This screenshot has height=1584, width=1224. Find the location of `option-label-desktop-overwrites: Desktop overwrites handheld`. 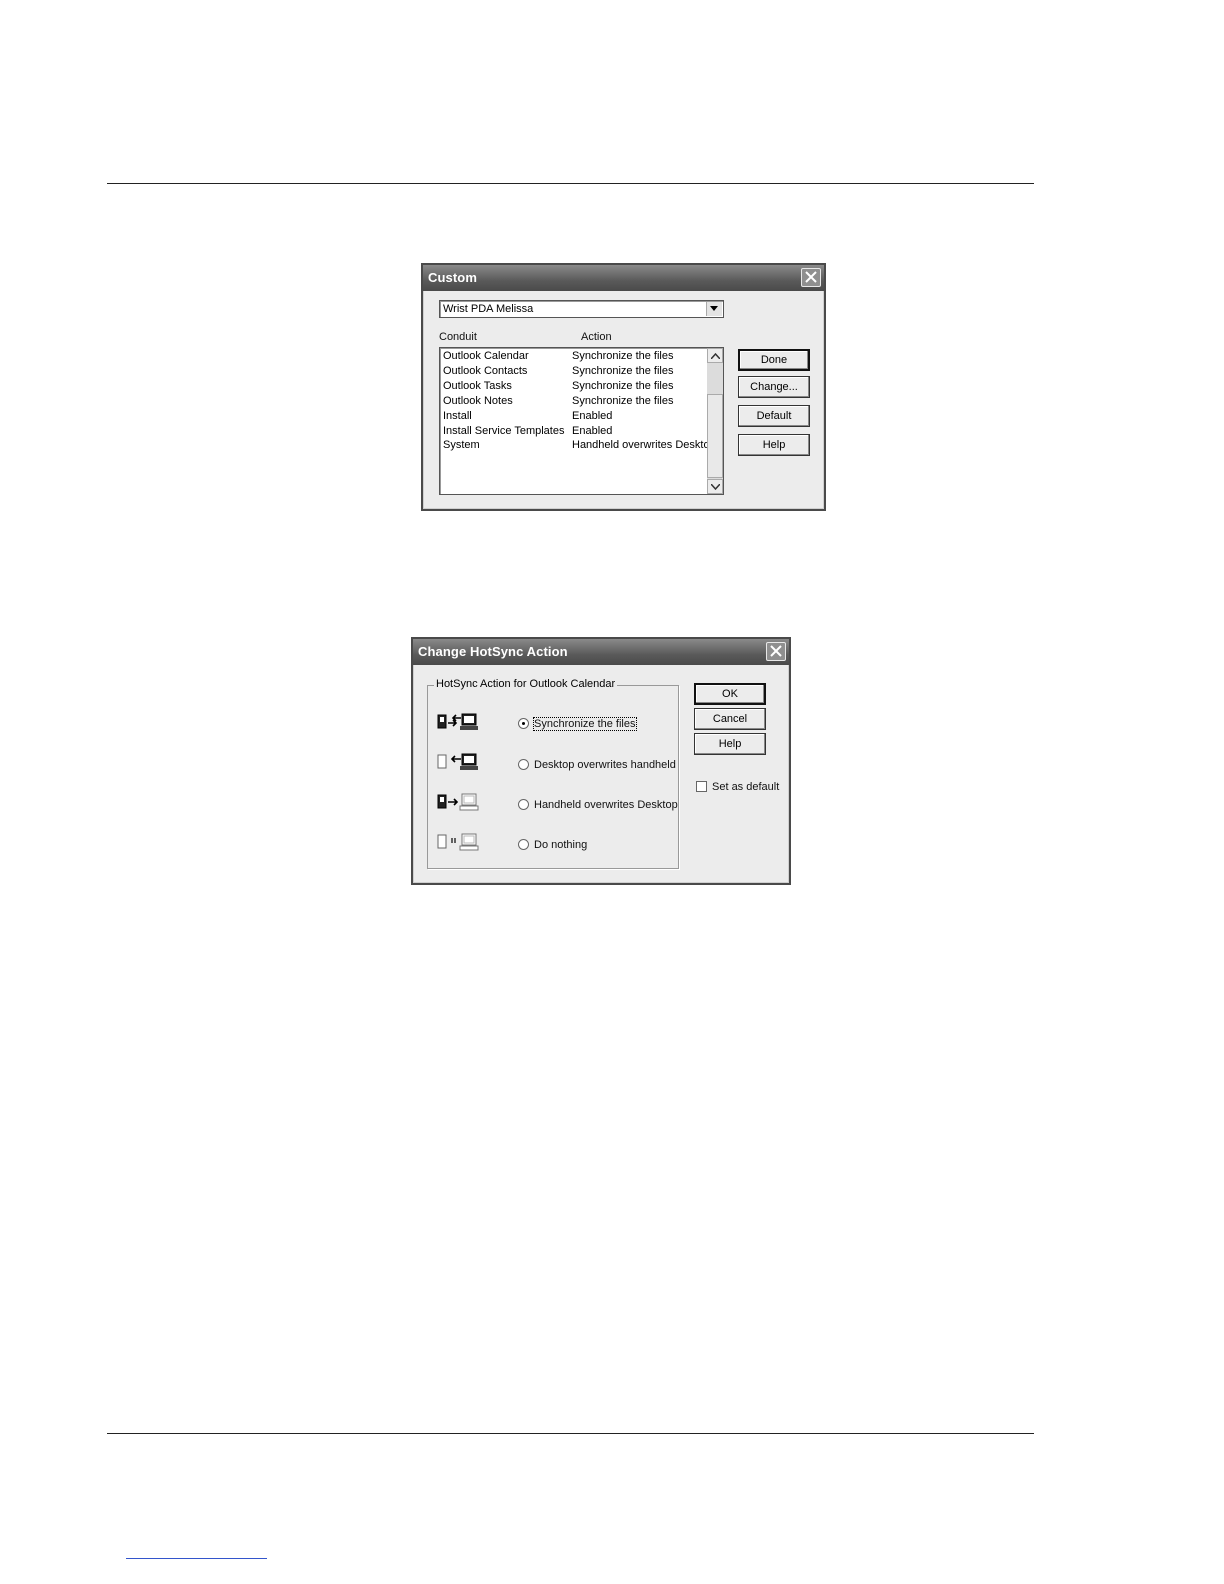

option-label-desktop-overwrites: Desktop overwrites handheld is located at coordinates (605, 765).